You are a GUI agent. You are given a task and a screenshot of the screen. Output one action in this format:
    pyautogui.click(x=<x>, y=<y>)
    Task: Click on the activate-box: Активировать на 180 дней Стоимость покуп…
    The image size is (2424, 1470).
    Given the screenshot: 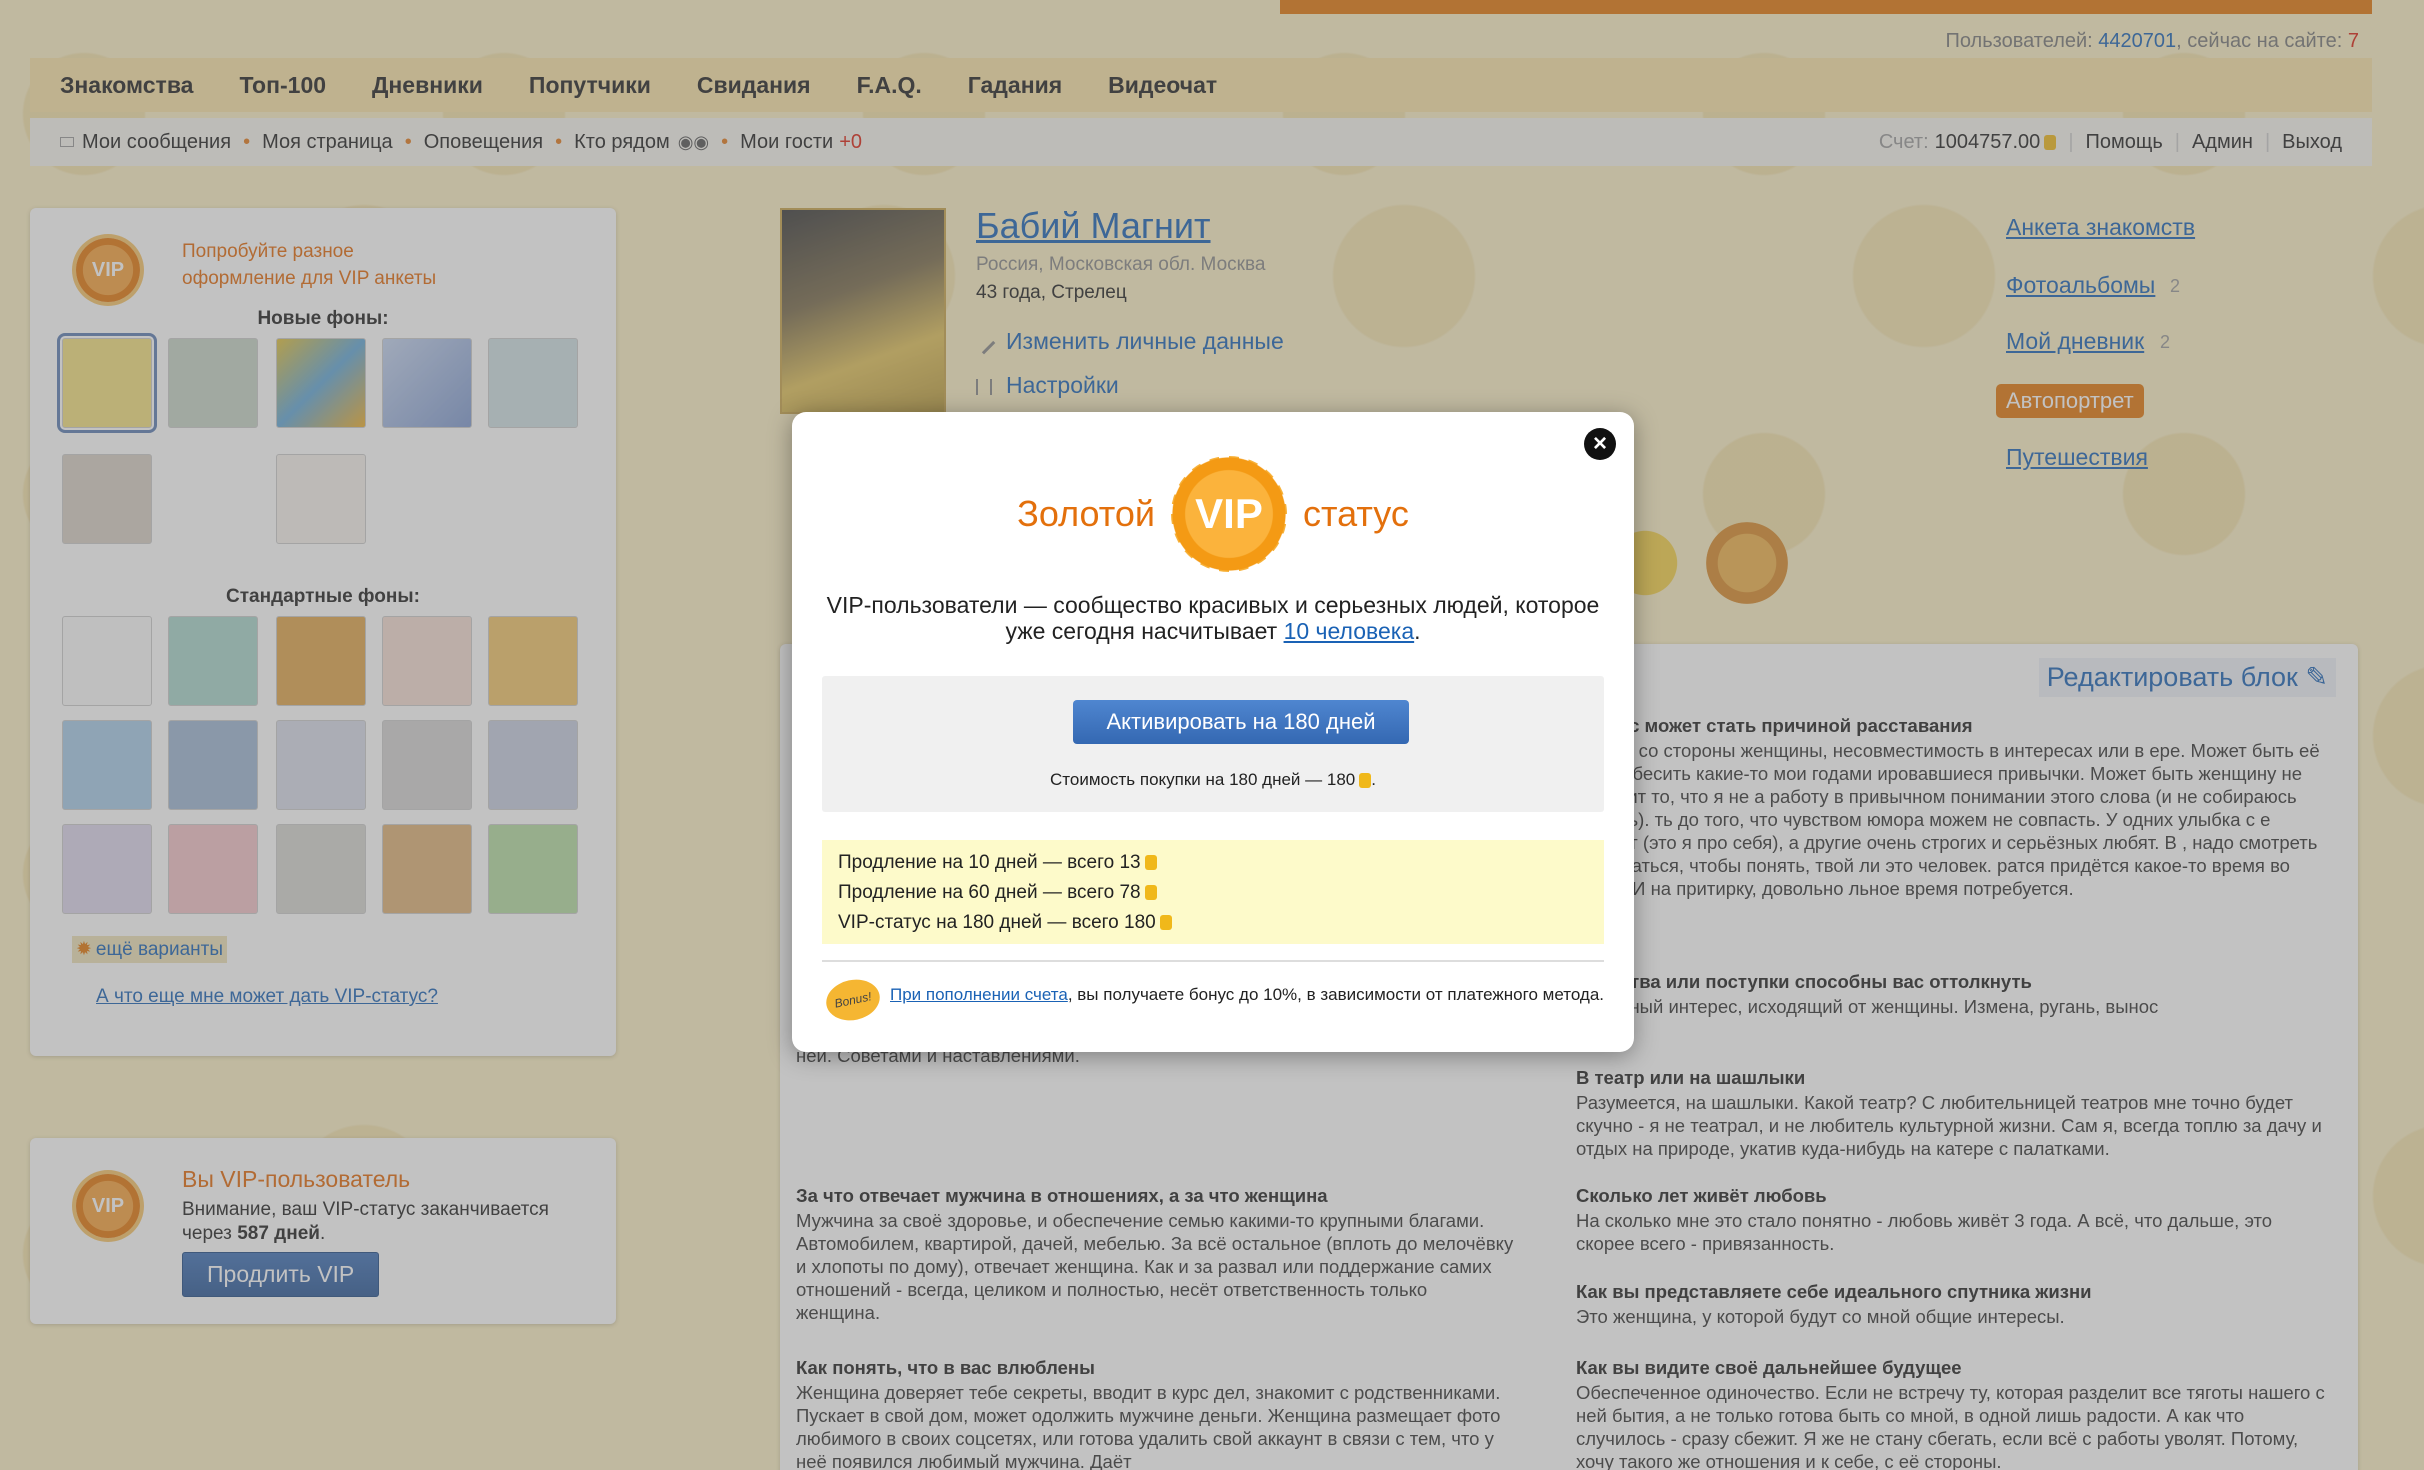 What is the action you would take?
    pyautogui.click(x=1213, y=744)
    